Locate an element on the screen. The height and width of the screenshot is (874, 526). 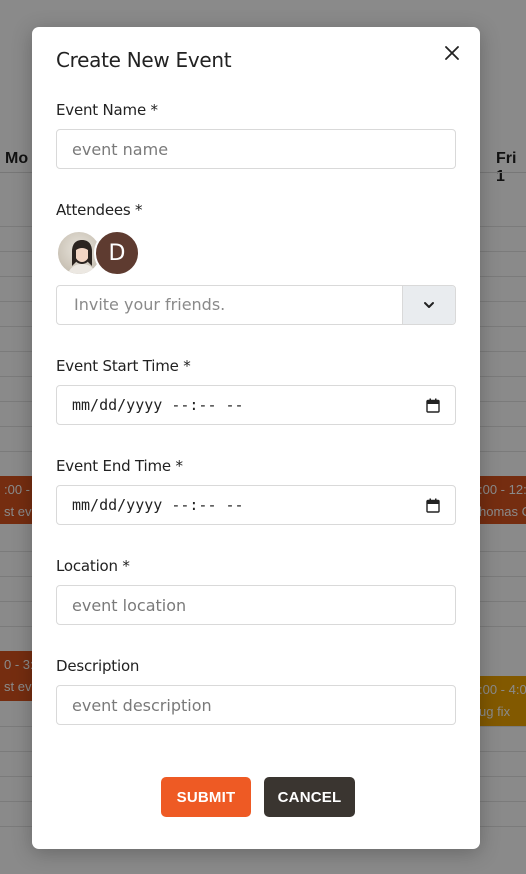
location-input is located at coordinates (256, 605).